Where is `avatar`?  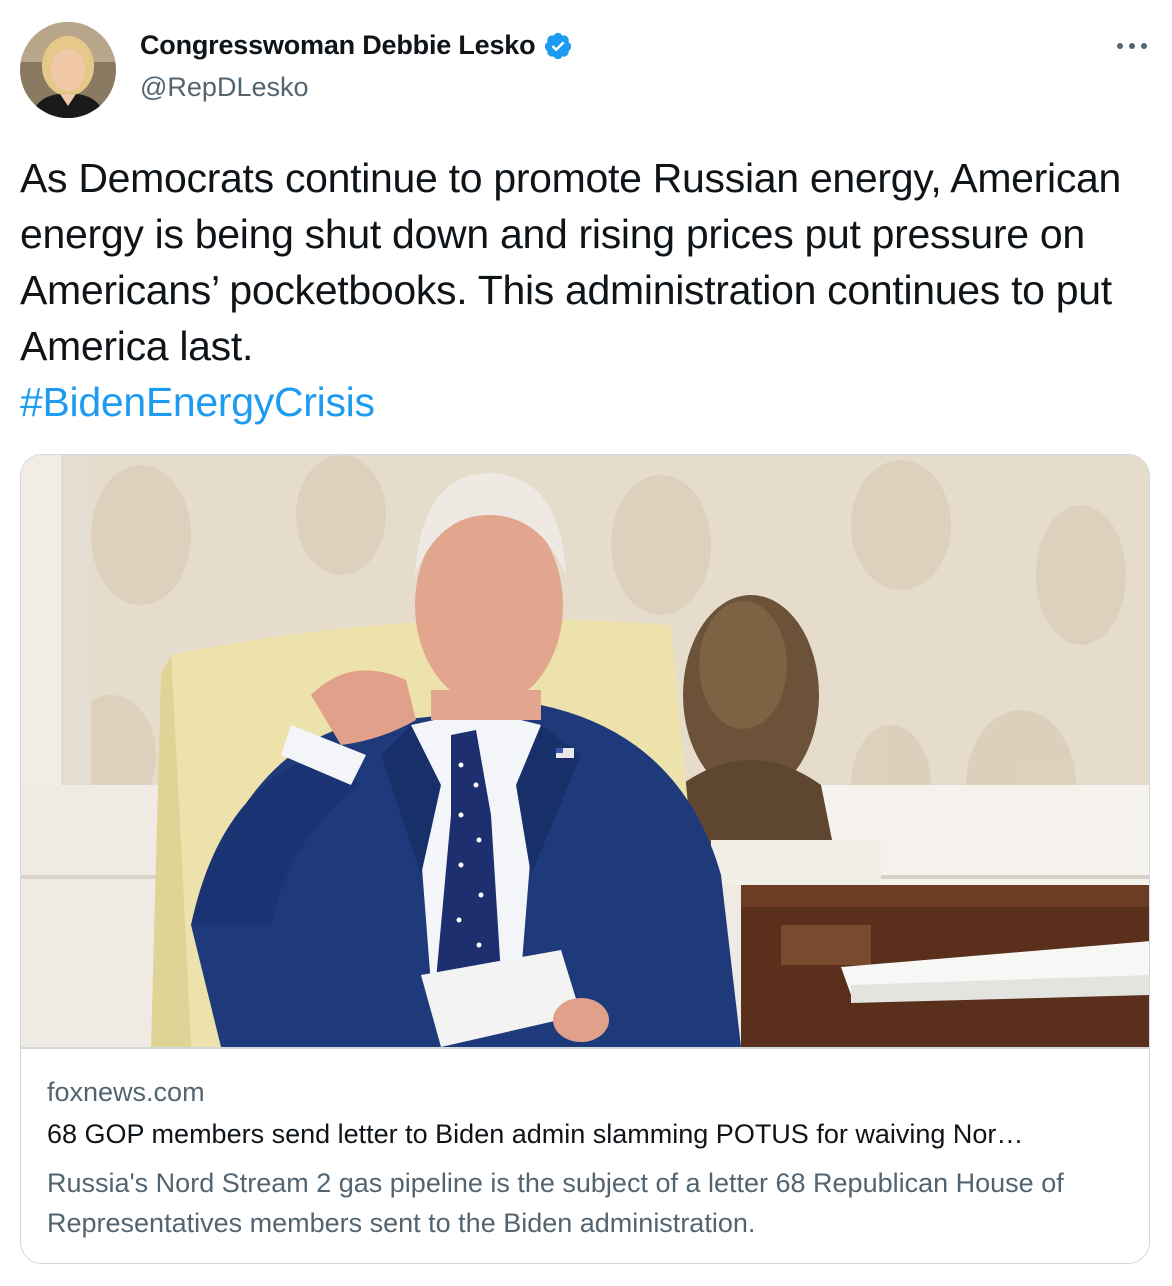 avatar is located at coordinates (68, 70).